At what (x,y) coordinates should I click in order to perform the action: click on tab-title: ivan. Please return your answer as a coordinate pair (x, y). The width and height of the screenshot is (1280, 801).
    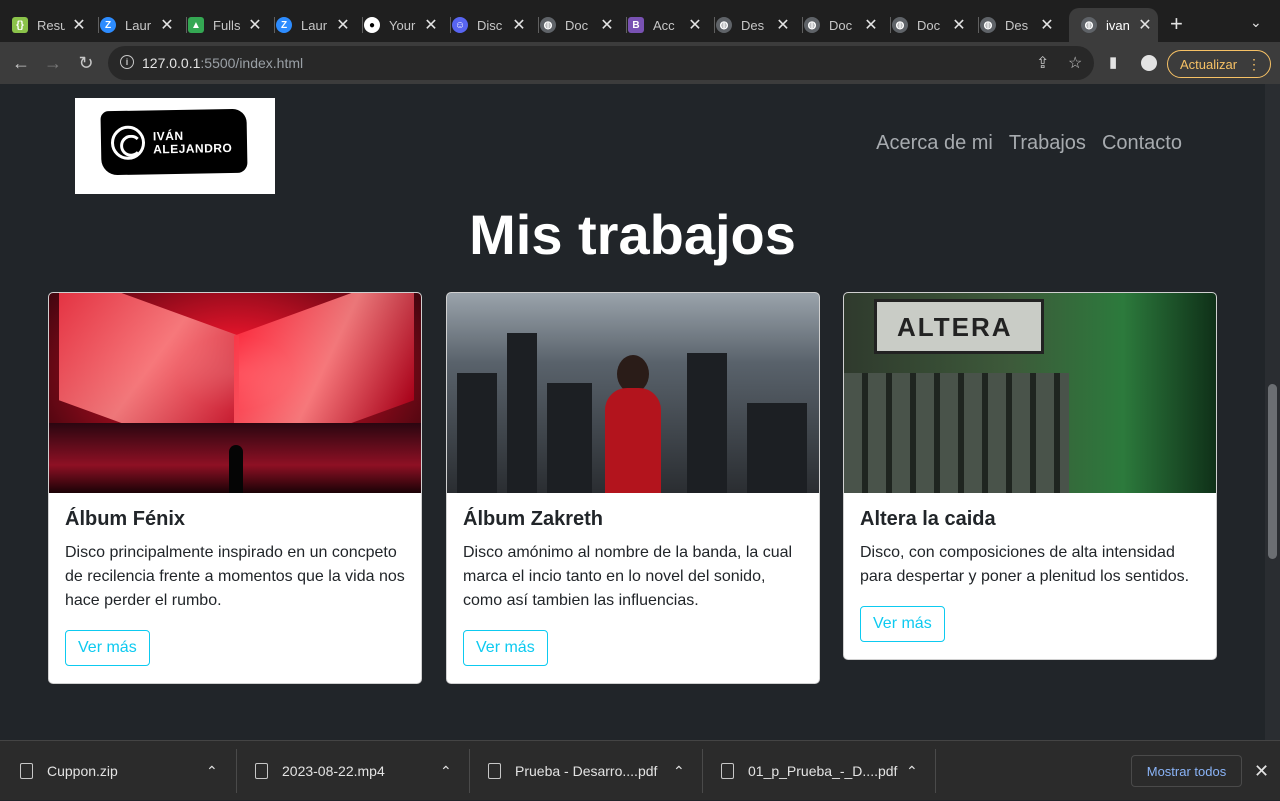
    Looking at the image, I should click on (1118, 25).